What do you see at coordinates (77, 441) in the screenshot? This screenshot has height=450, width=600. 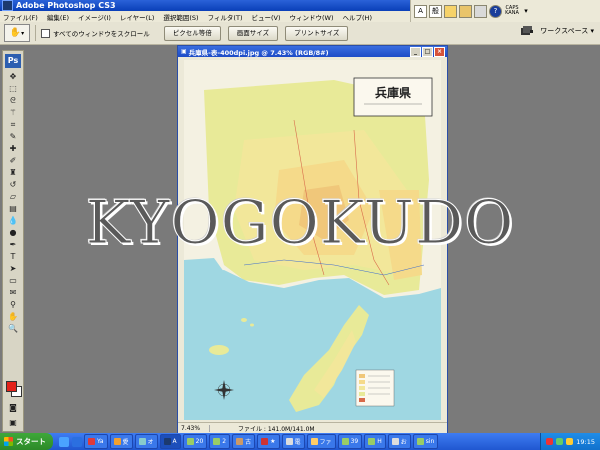 I see `ie-quicklaunch-icon` at bounding box center [77, 441].